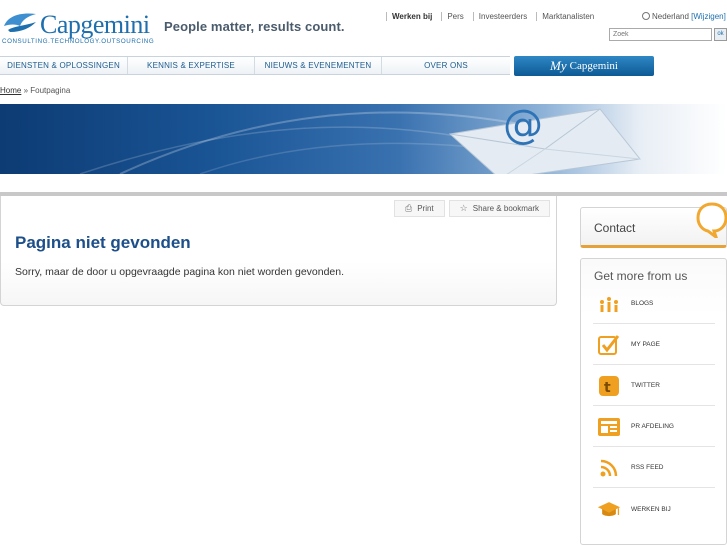 Image resolution: width=727 pixels, height=545 pixels. What do you see at coordinates (558, 65) in the screenshot?
I see `mycapgemini-my: My` at bounding box center [558, 65].